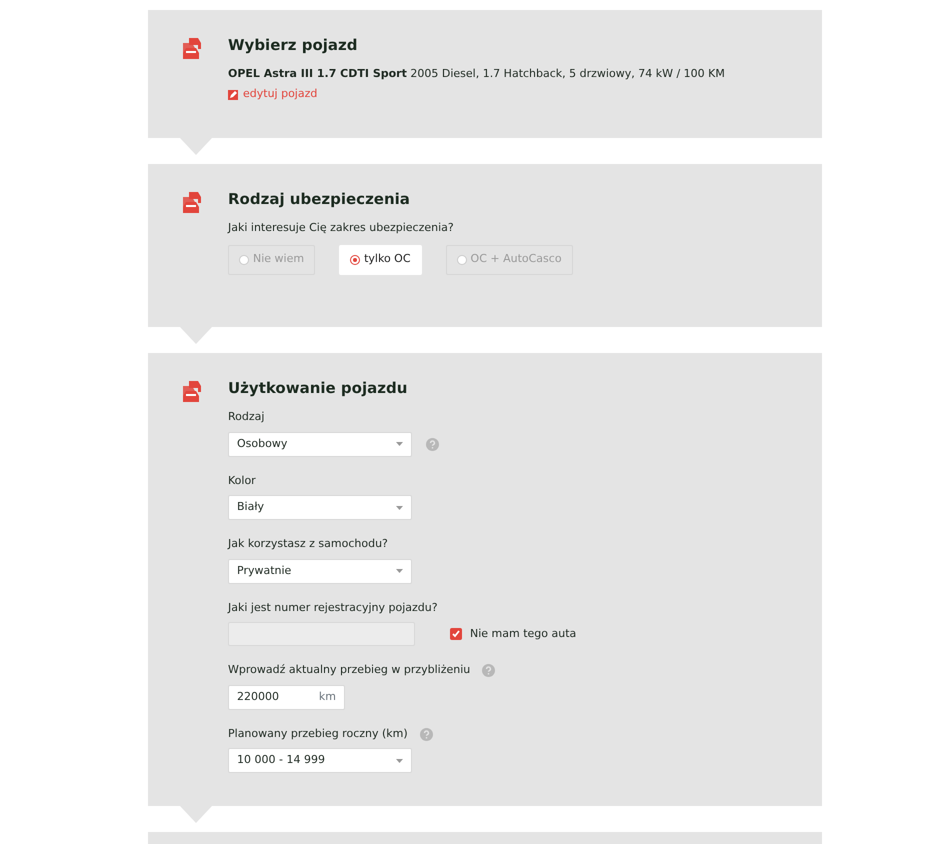 The width and height of the screenshot is (940, 844). I want to click on radio-option: tylko OC, so click(380, 259).